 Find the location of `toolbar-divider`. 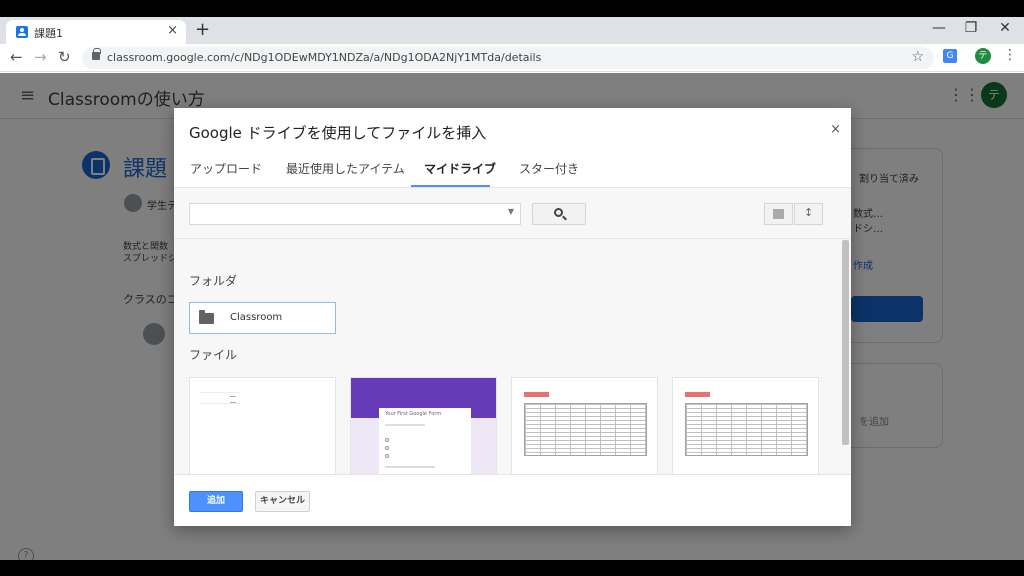

toolbar-divider is located at coordinates (512, 238).